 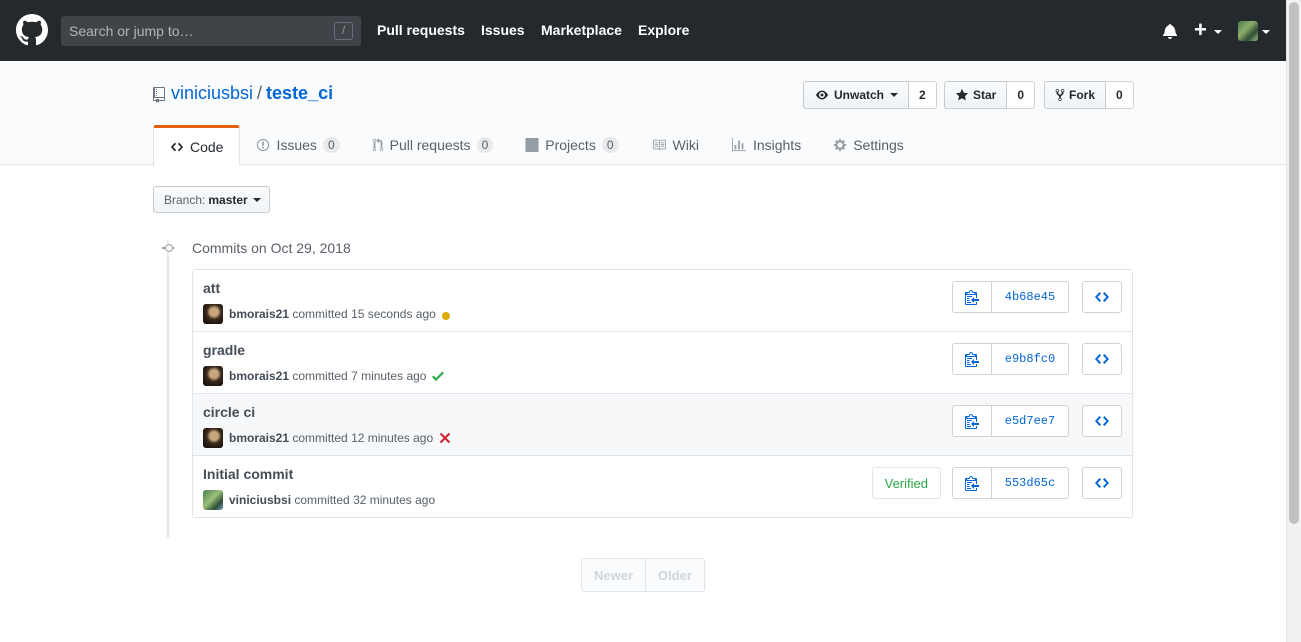 What do you see at coordinates (614, 575) in the screenshot?
I see `pagination-newer-button: Newer` at bounding box center [614, 575].